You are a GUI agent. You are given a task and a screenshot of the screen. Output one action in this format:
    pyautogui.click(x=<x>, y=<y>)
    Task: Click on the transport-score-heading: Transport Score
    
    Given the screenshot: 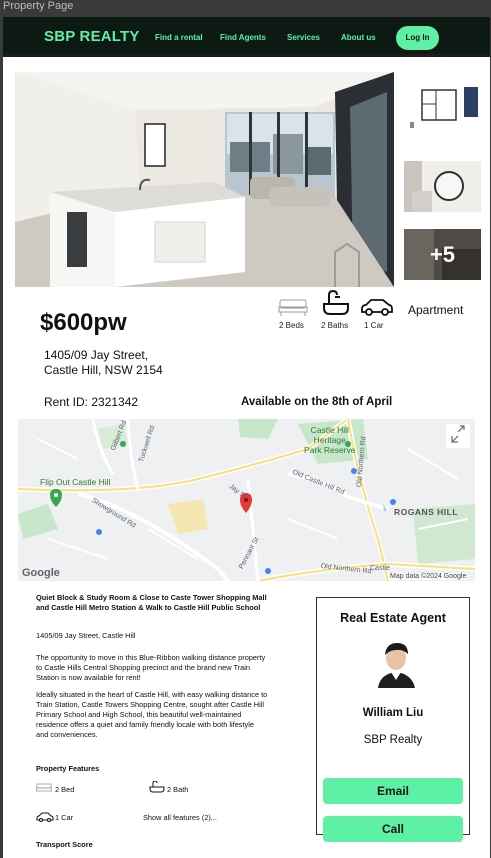 What is the action you would take?
    pyautogui.click(x=64, y=844)
    